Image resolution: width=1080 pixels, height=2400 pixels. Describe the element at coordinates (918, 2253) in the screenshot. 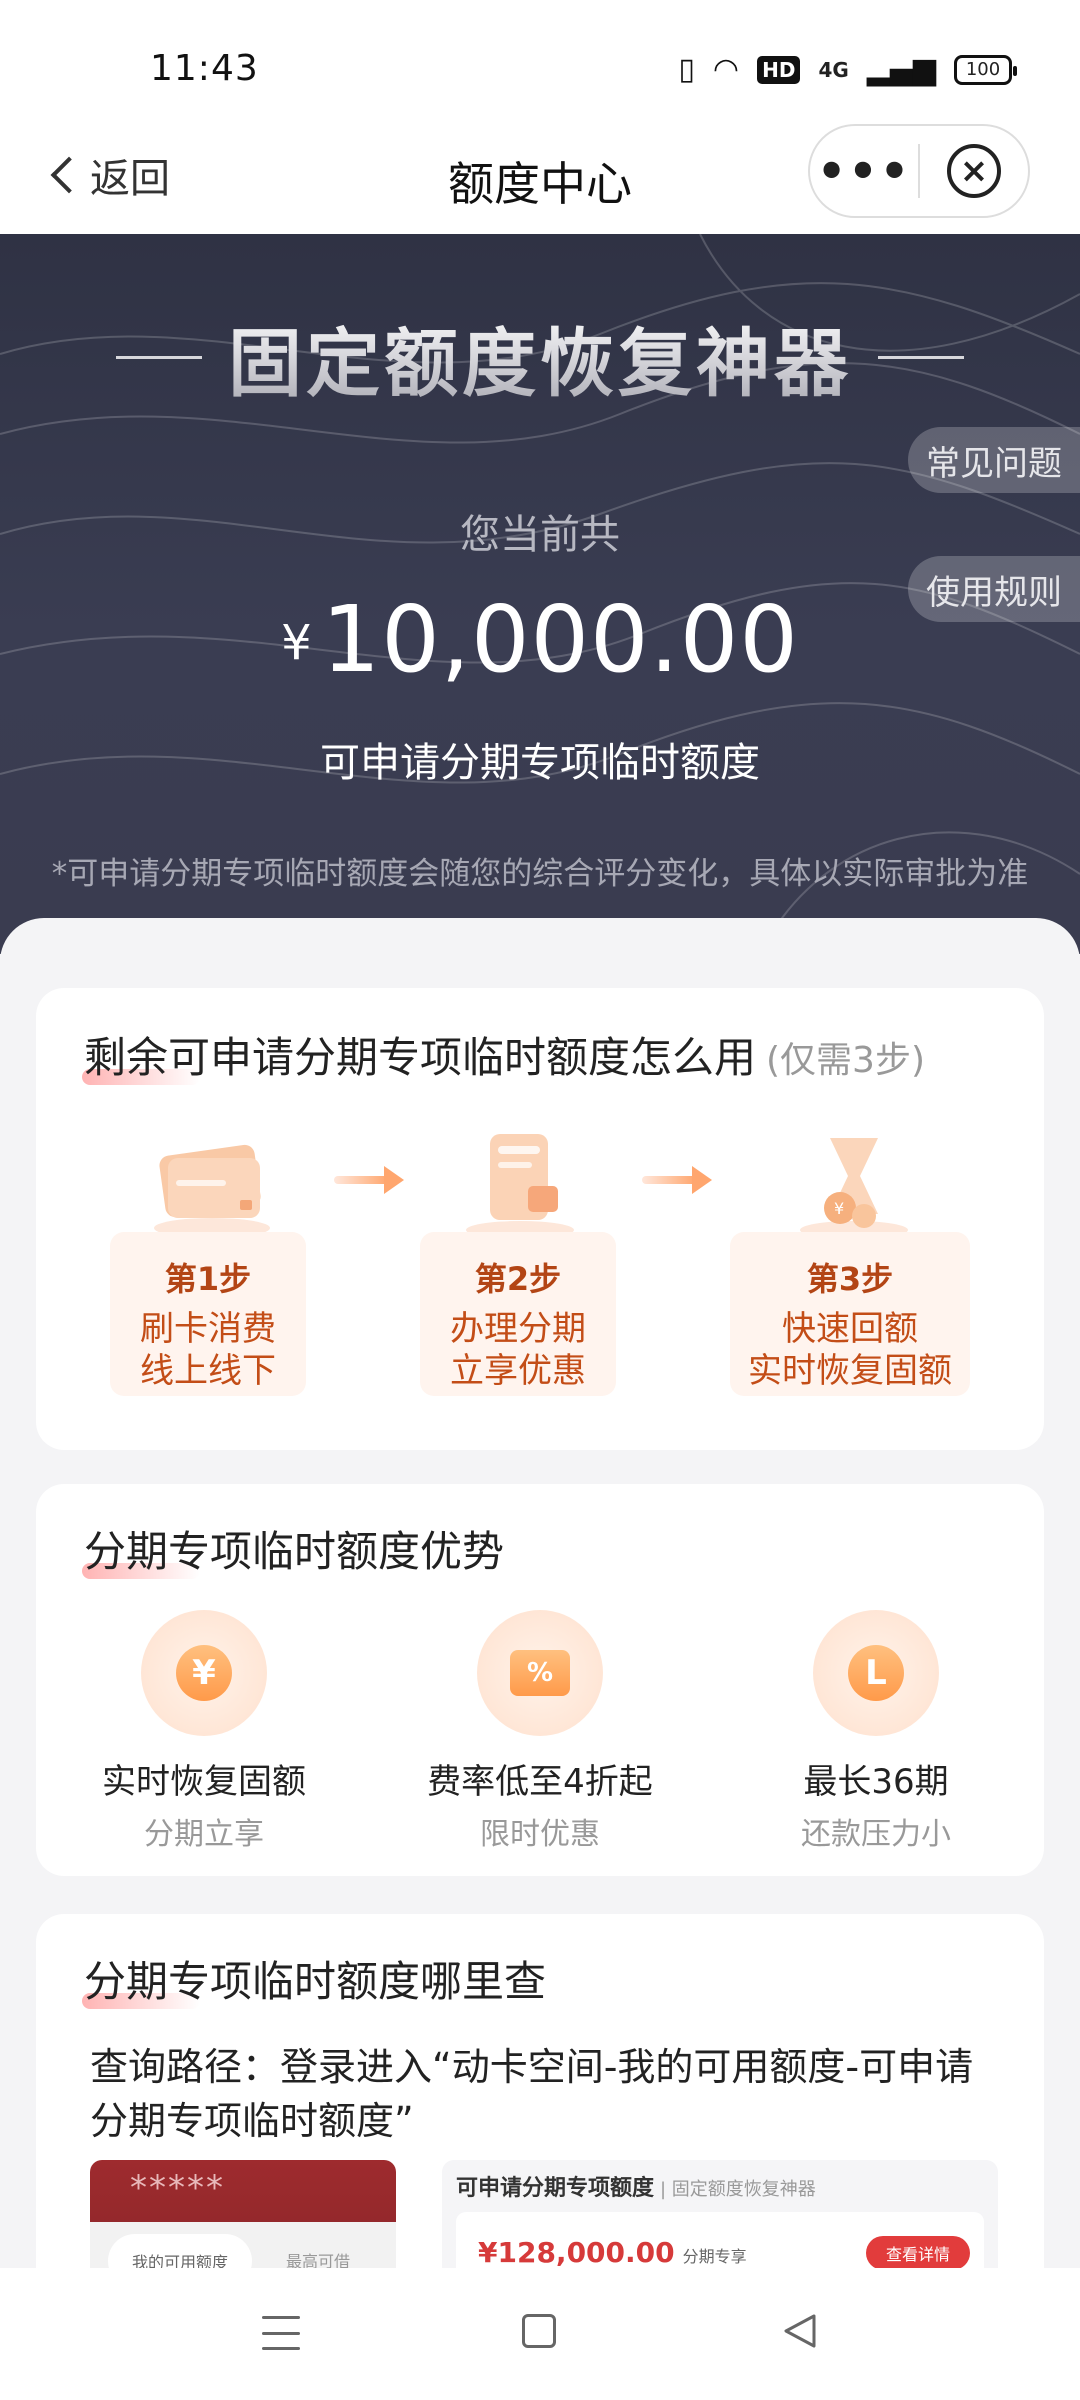

I see `view-details-button: 查看详情` at that location.